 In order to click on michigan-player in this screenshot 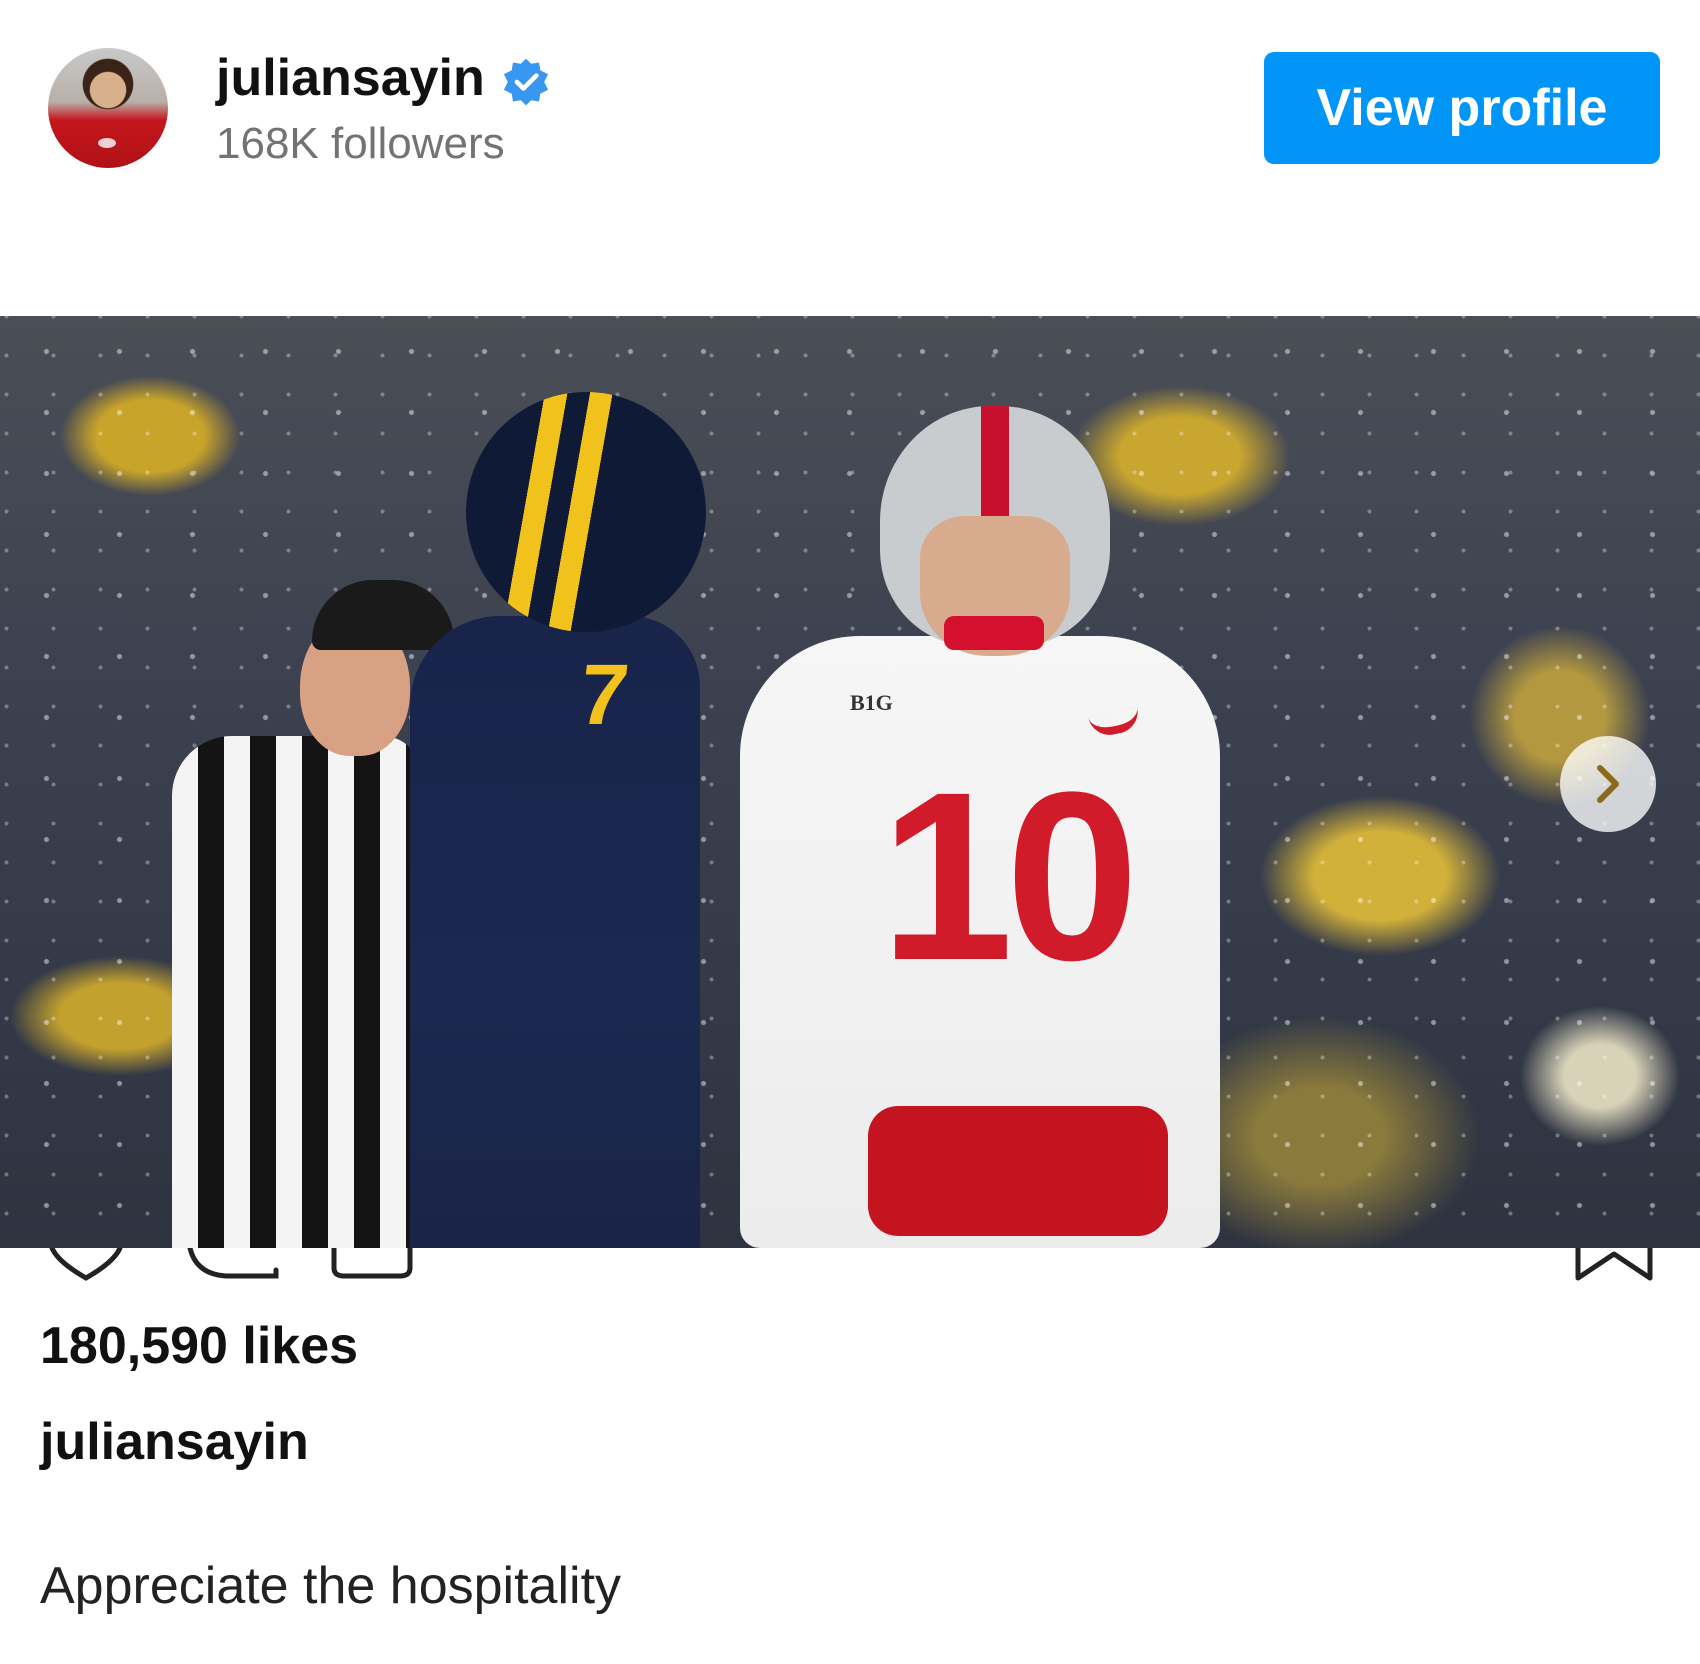, I will do `click(555, 932)`.